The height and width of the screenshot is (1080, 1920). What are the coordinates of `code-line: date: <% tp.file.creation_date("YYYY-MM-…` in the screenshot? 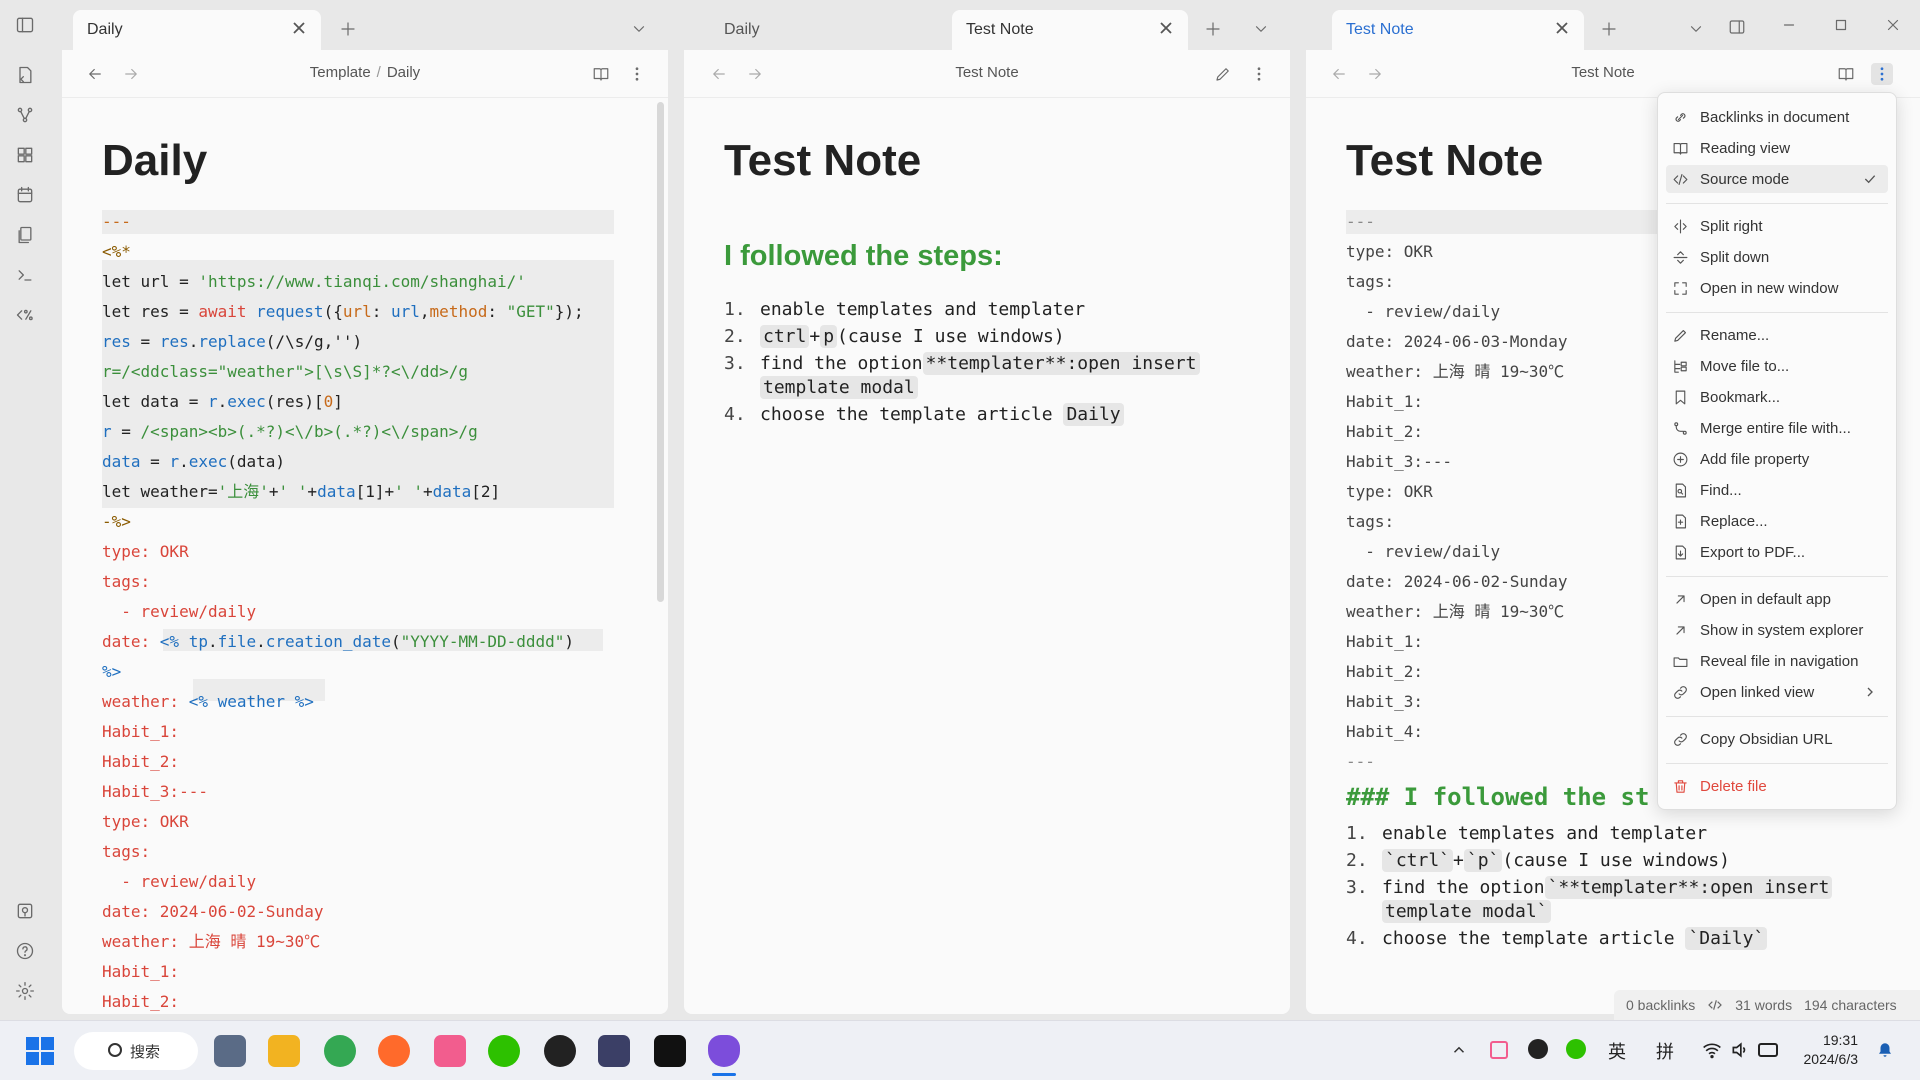 It's located at (338, 642).